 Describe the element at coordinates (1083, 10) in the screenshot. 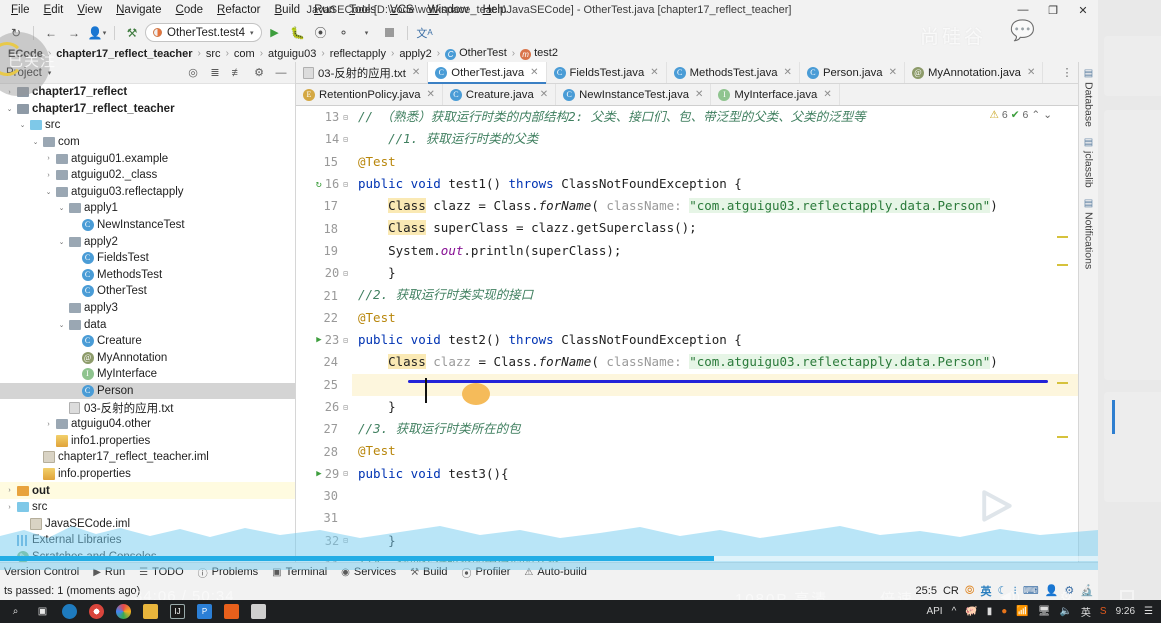

I see `close-button: ✕` at that location.